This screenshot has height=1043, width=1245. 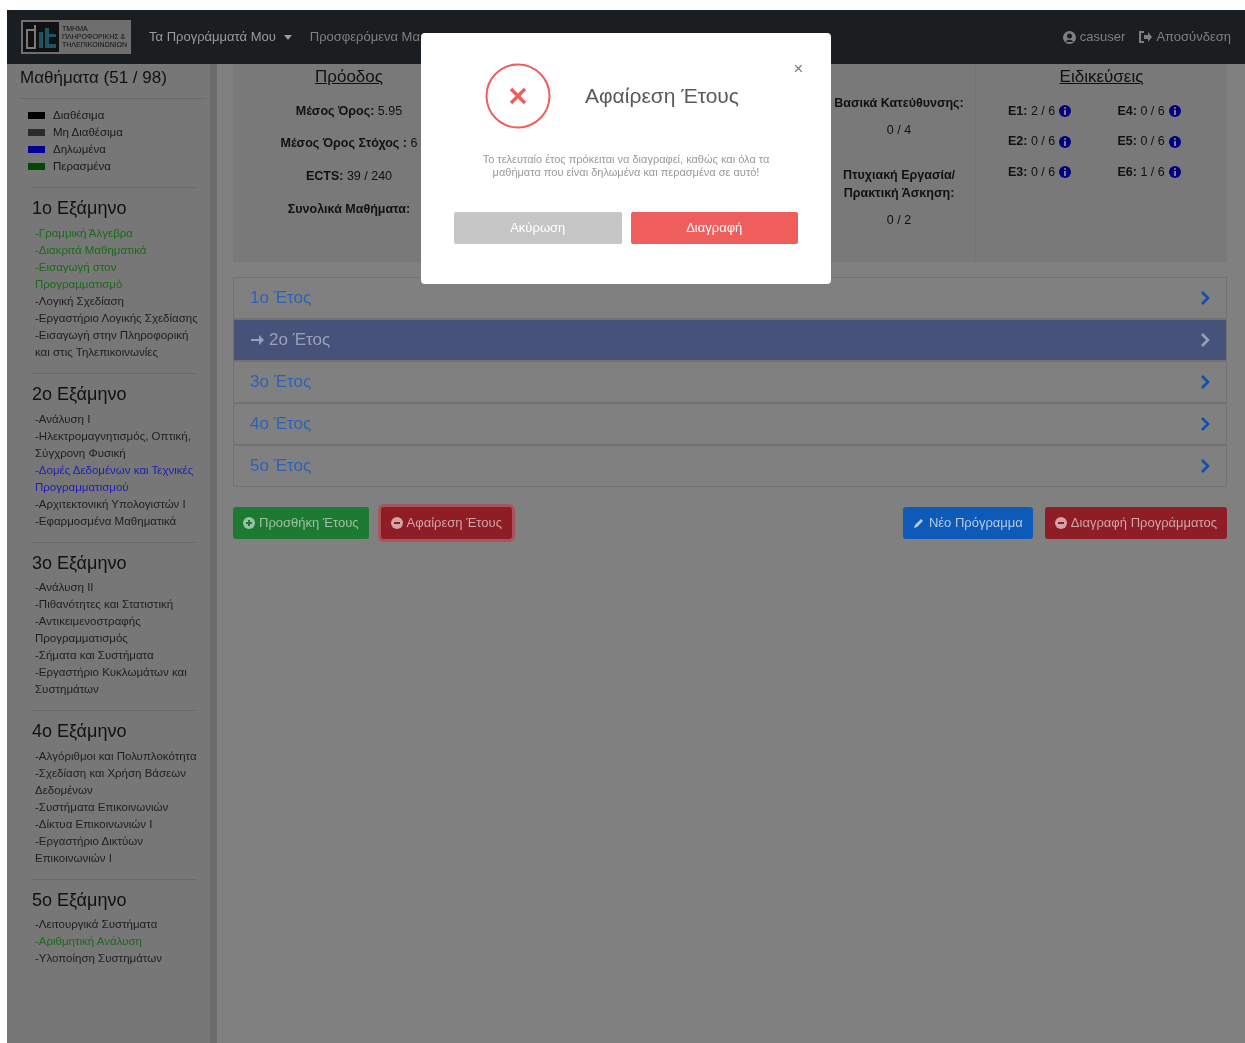 What do you see at coordinates (80, 209) in the screenshot?
I see `semester-title: 1ο Εξάμηνο` at bounding box center [80, 209].